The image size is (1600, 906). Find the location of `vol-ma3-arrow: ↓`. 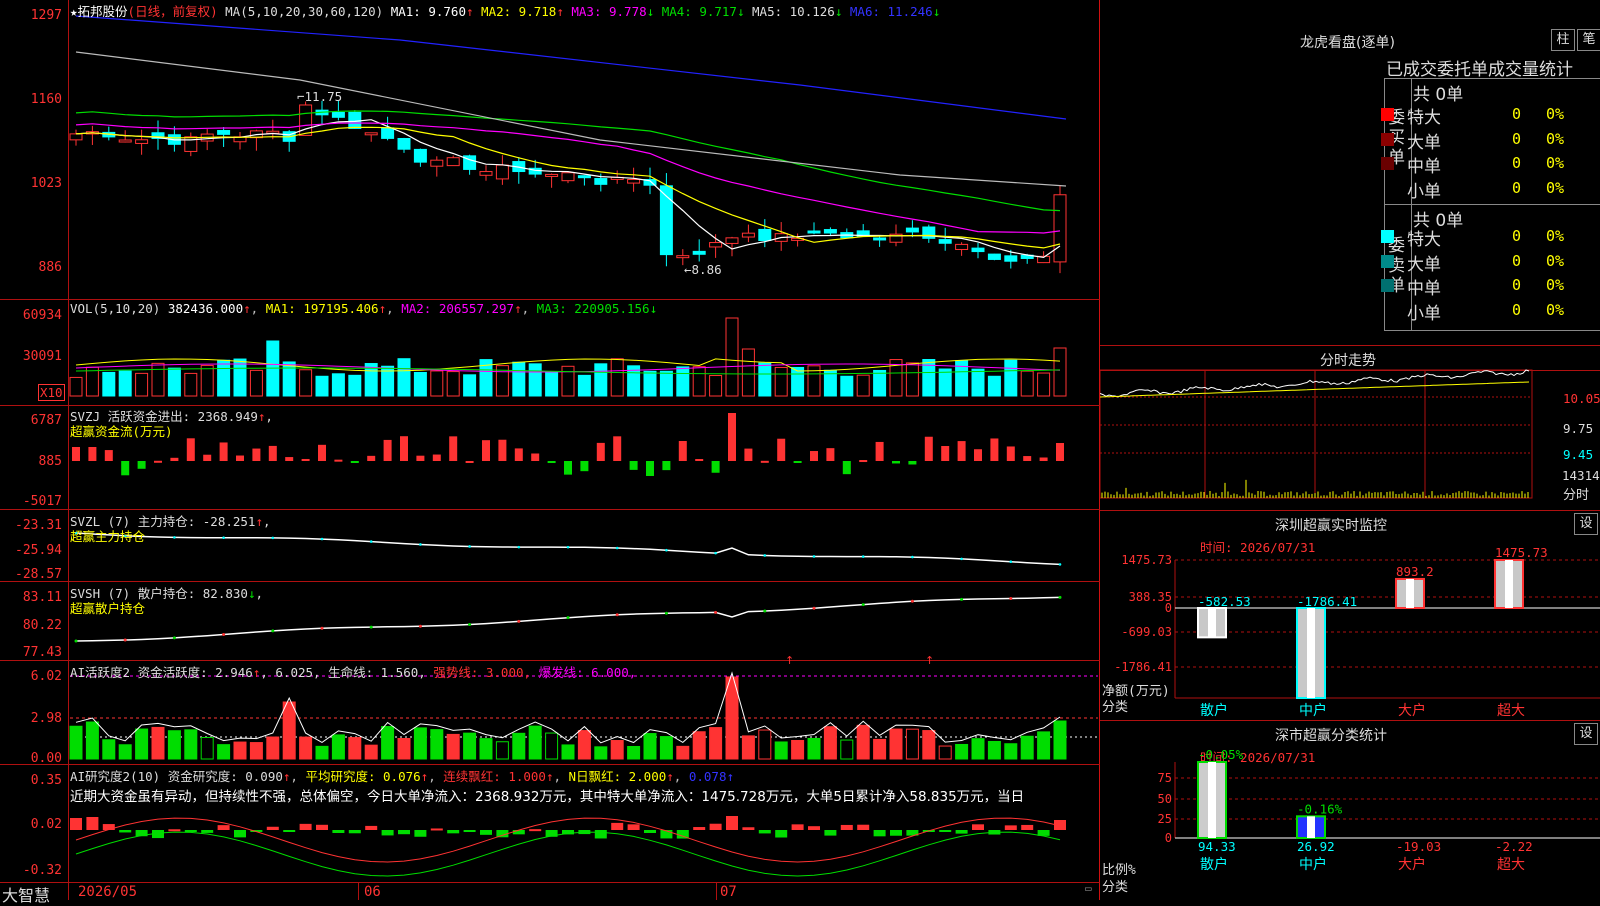

vol-ma3-arrow: ↓ is located at coordinates (653, 308).